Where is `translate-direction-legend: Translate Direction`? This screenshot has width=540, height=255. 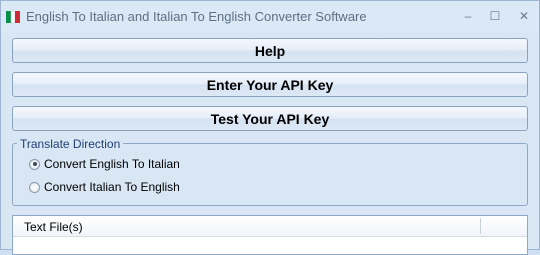 translate-direction-legend: Translate Direction is located at coordinates (70, 144).